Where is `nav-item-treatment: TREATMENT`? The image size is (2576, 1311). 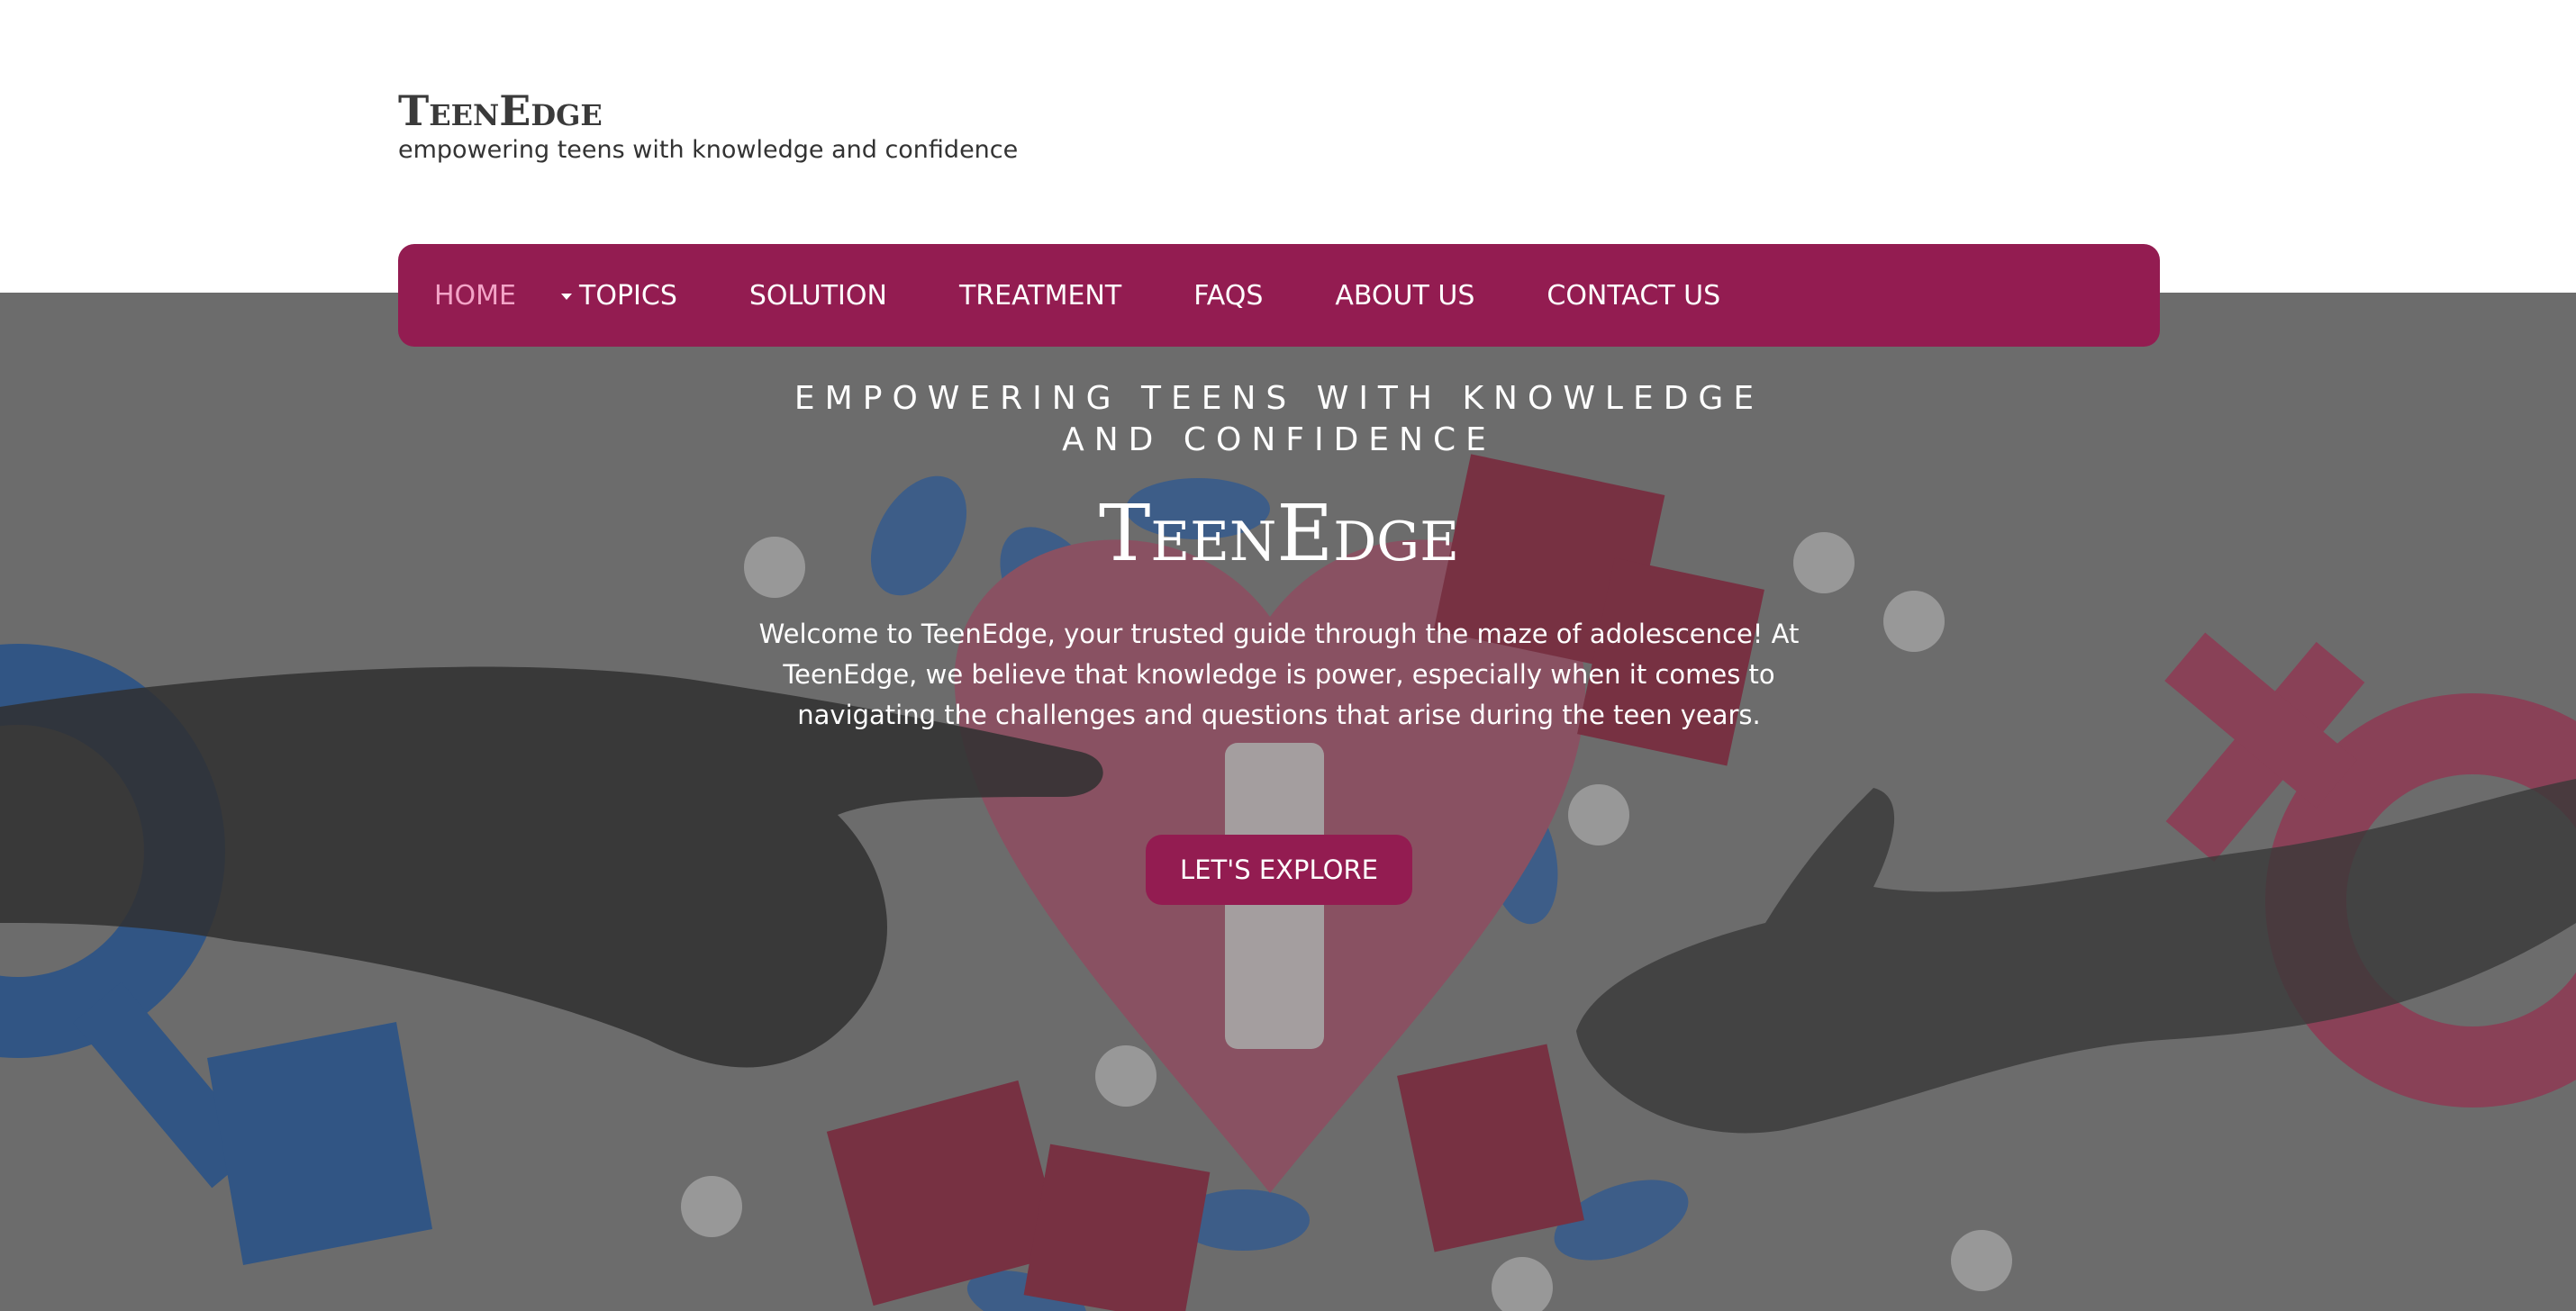 nav-item-treatment: TREATMENT is located at coordinates (1040, 296).